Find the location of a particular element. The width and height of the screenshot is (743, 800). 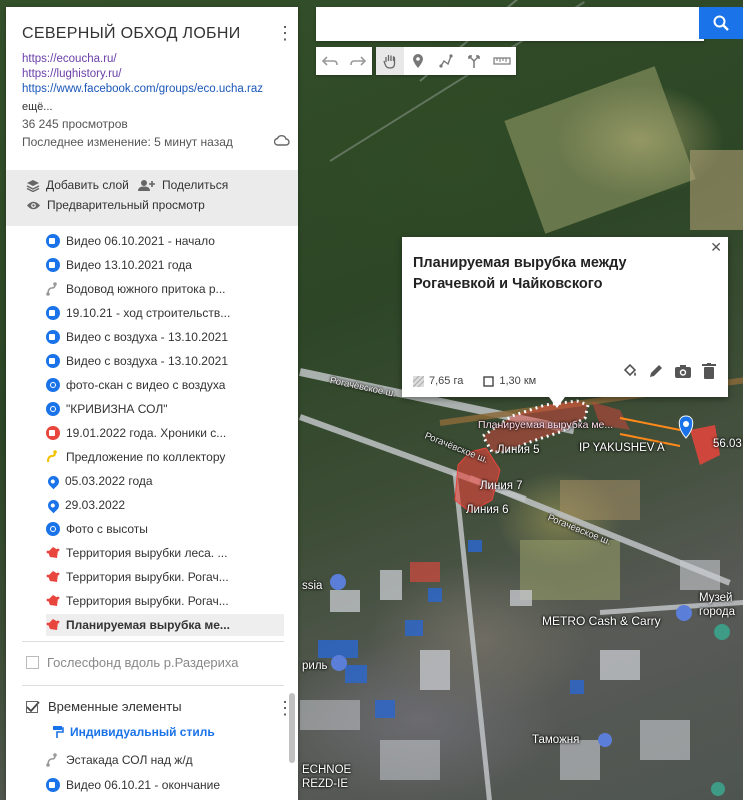

ruler-icon is located at coordinates (502, 61).